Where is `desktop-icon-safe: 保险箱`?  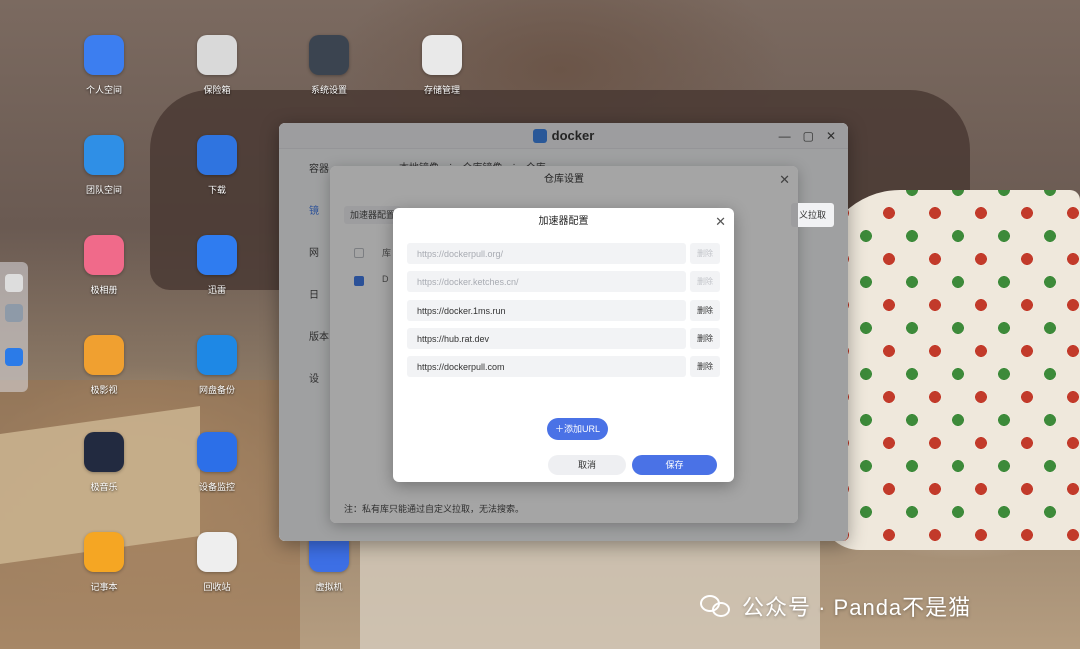 desktop-icon-safe: 保险箱 is located at coordinates (217, 65).